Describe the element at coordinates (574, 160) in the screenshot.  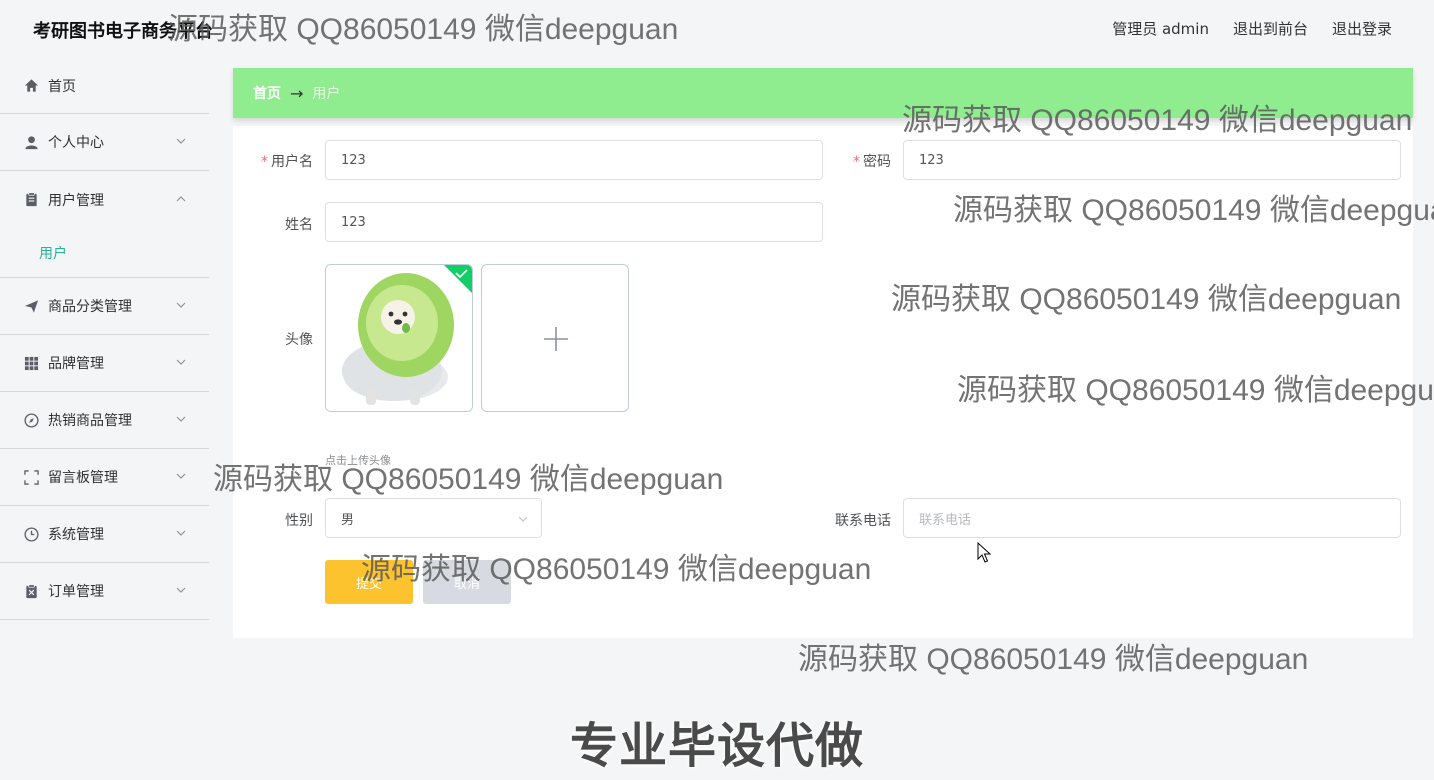
I see `username-field: 123` at that location.